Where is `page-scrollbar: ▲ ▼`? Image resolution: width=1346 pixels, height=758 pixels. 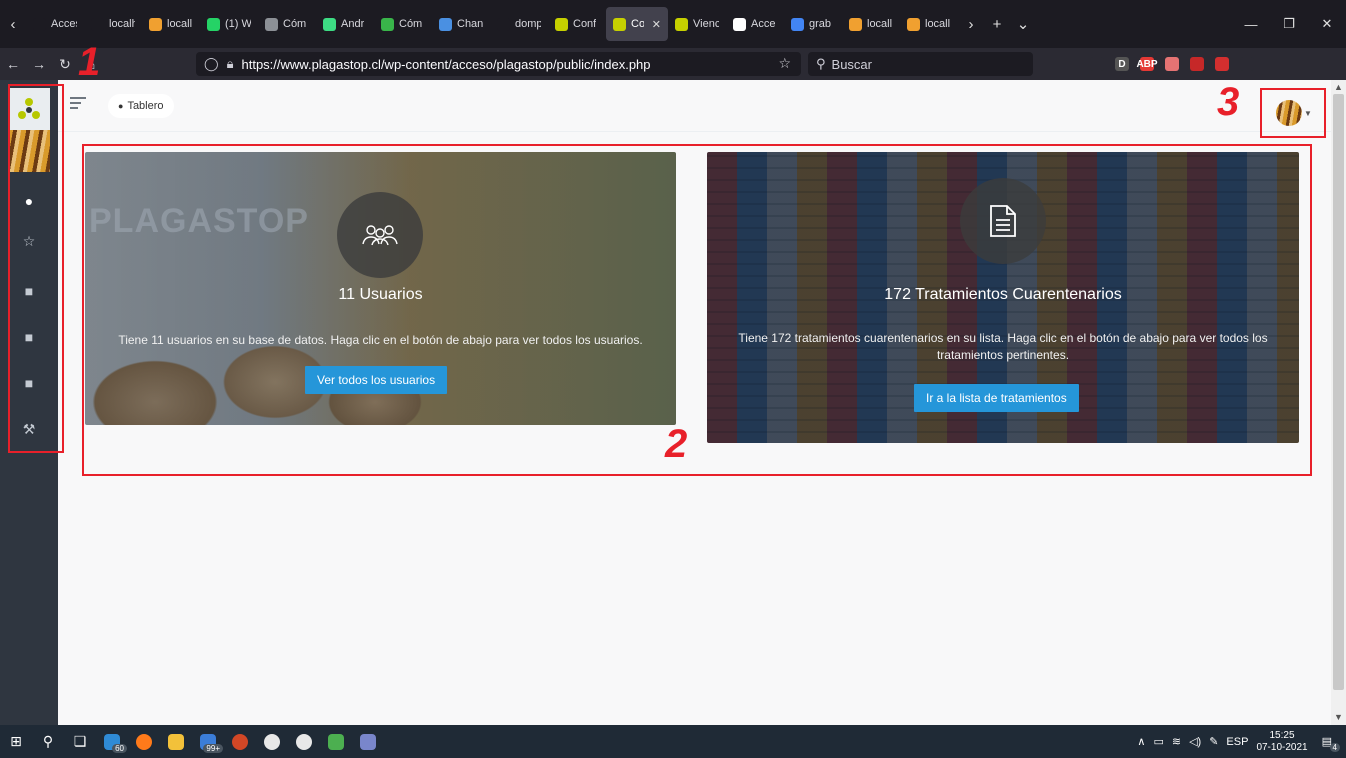
page-scrollbar: ▲ ▼ is located at coordinates (1338, 402).